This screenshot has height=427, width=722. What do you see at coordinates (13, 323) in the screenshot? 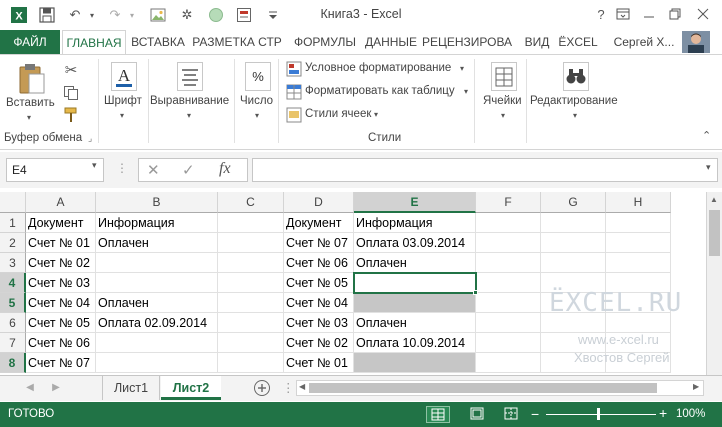
I see `row-header-6: 6` at bounding box center [13, 323].